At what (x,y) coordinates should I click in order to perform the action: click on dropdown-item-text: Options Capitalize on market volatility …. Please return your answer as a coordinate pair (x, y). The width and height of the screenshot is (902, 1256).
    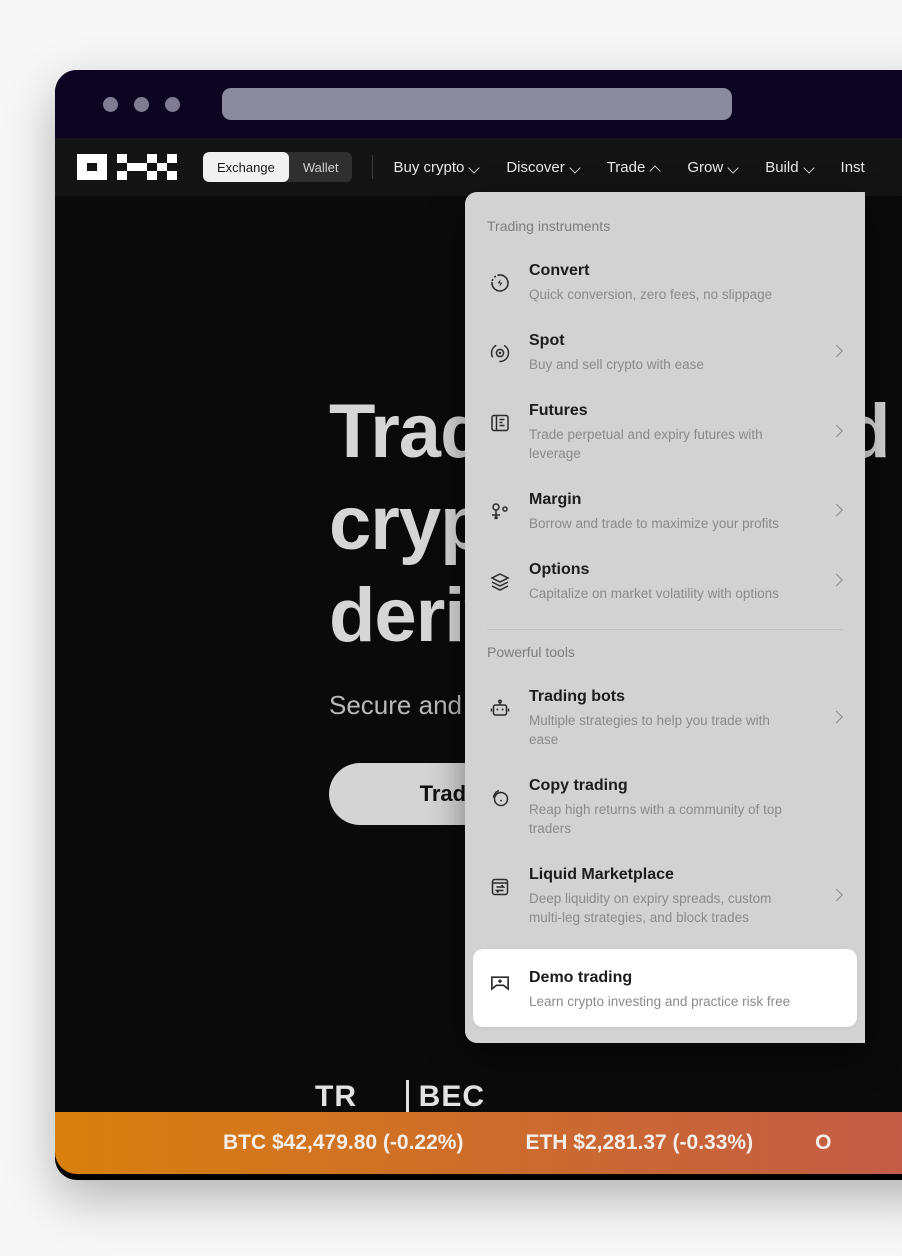
    Looking at the image, I should click on (680, 579).